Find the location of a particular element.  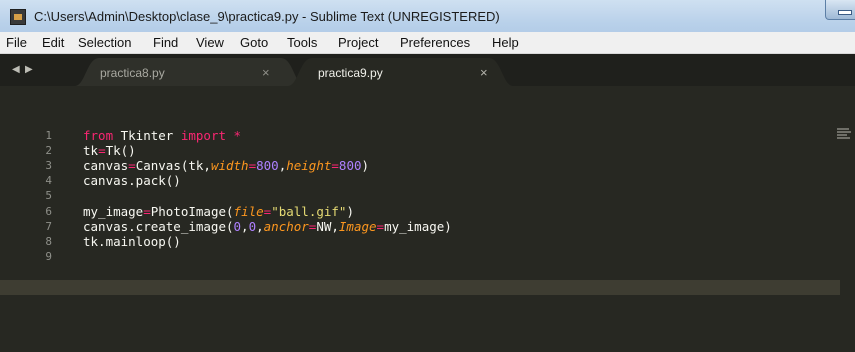

line-number: 2 is located at coordinates (48, 151).